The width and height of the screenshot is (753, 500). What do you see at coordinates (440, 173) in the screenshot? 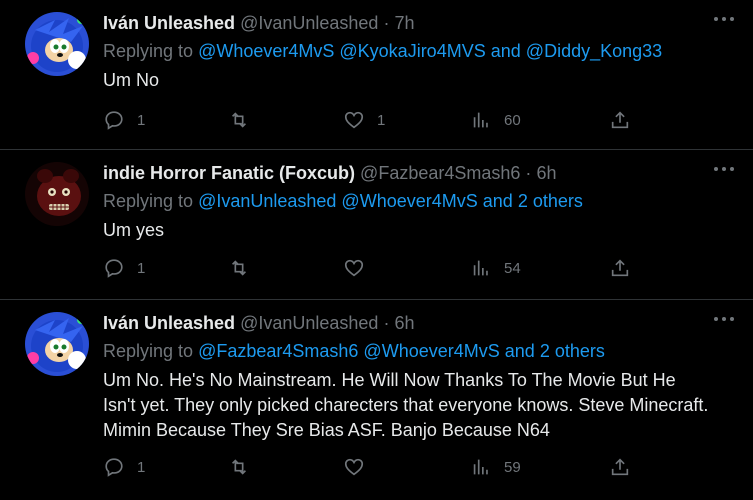
I see `user-handle: @Fazbear4Smash6` at bounding box center [440, 173].